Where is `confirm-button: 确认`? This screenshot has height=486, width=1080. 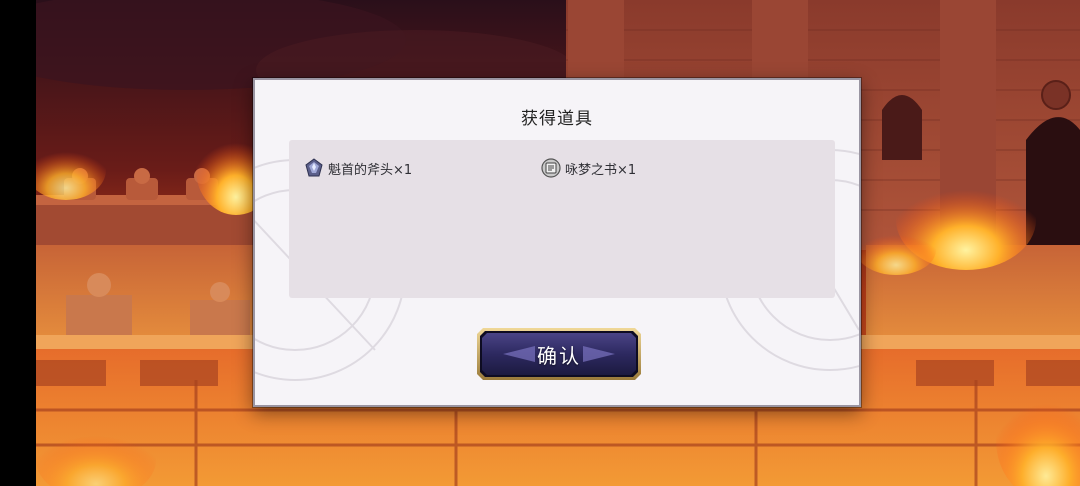
confirm-button: 确认 is located at coordinates (559, 354).